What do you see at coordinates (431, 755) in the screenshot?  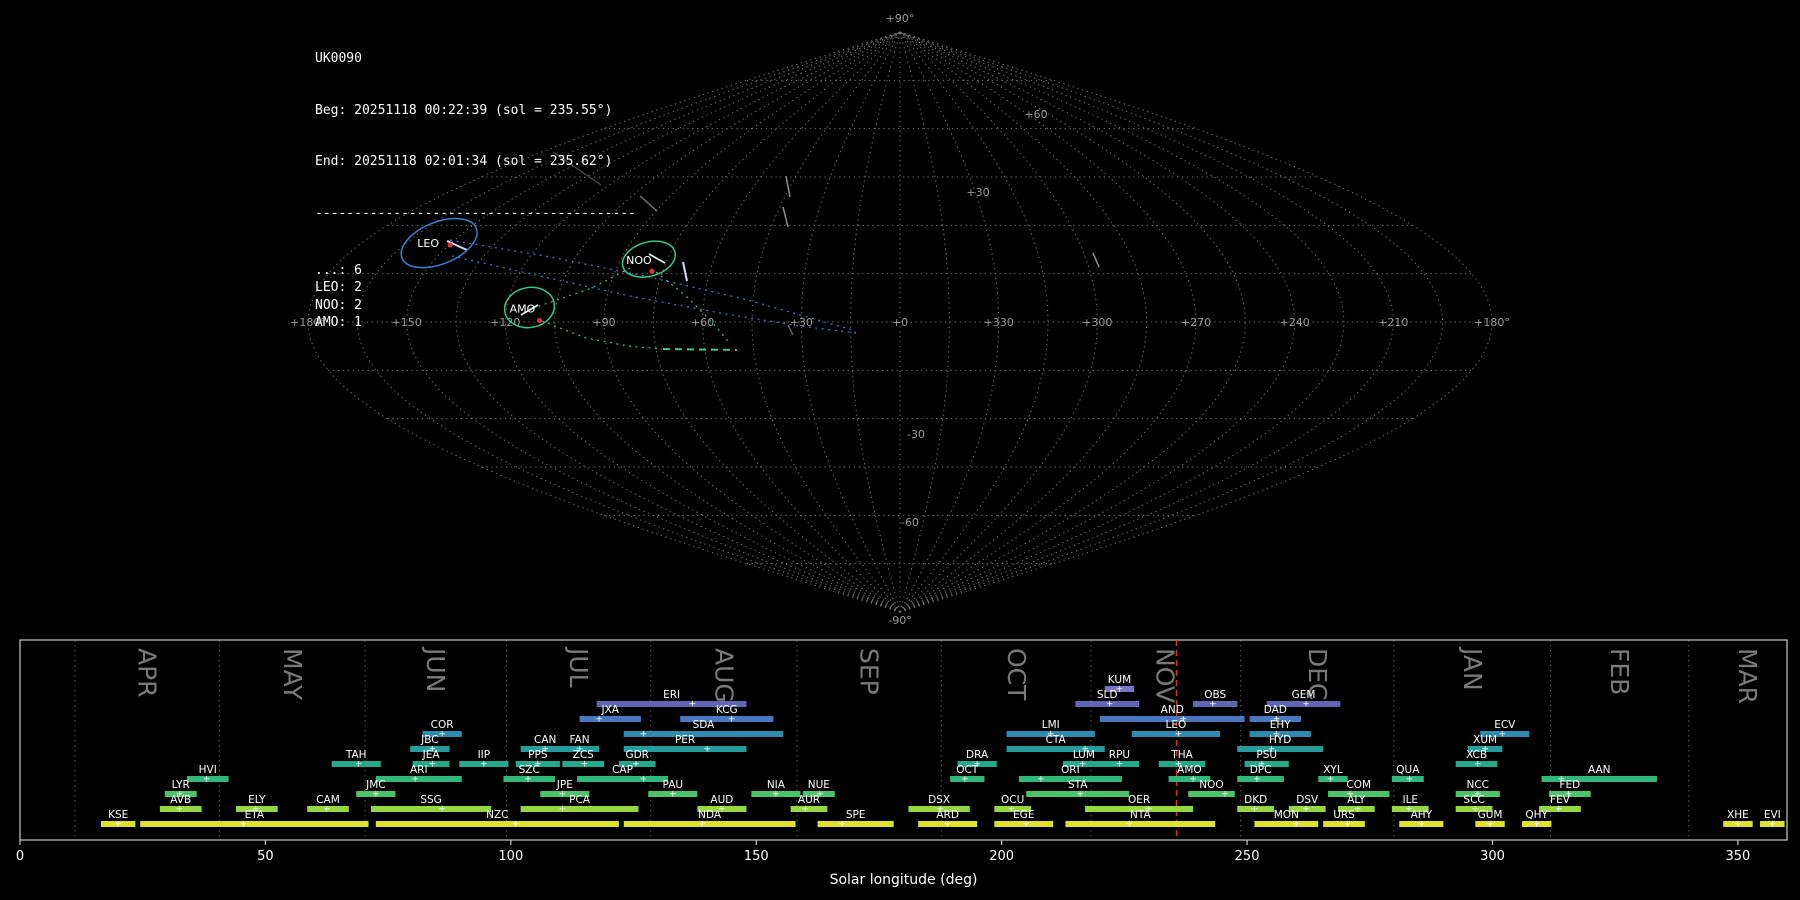 I see `shower-label-JEA: JEA` at bounding box center [431, 755].